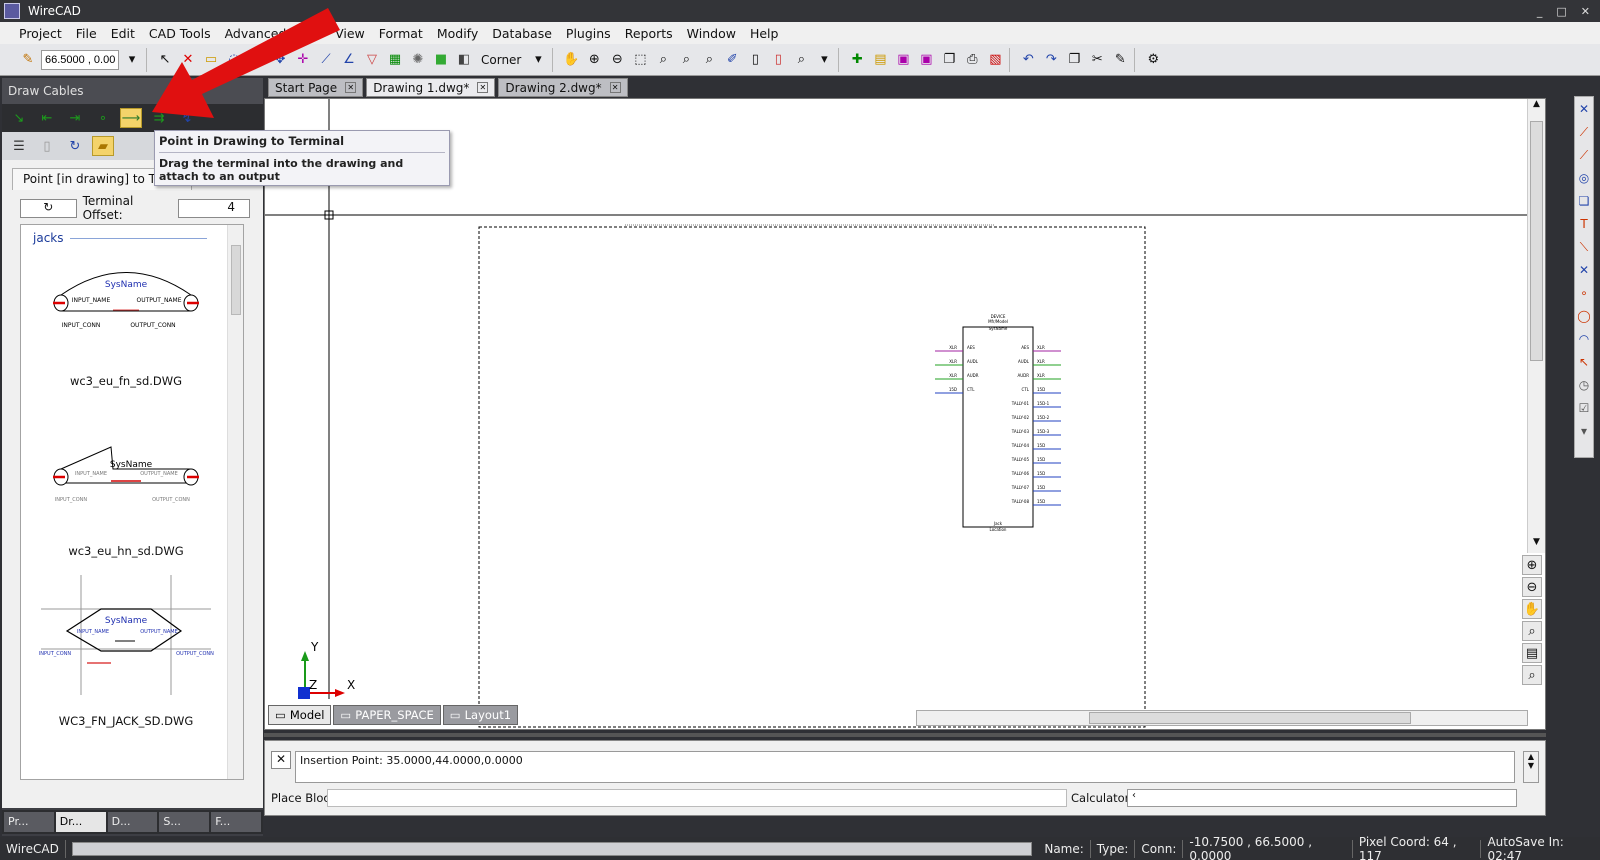 This screenshot has width=1600, height=860. Describe the element at coordinates (1561, 11) in the screenshot. I see `maximize-button: □` at that location.